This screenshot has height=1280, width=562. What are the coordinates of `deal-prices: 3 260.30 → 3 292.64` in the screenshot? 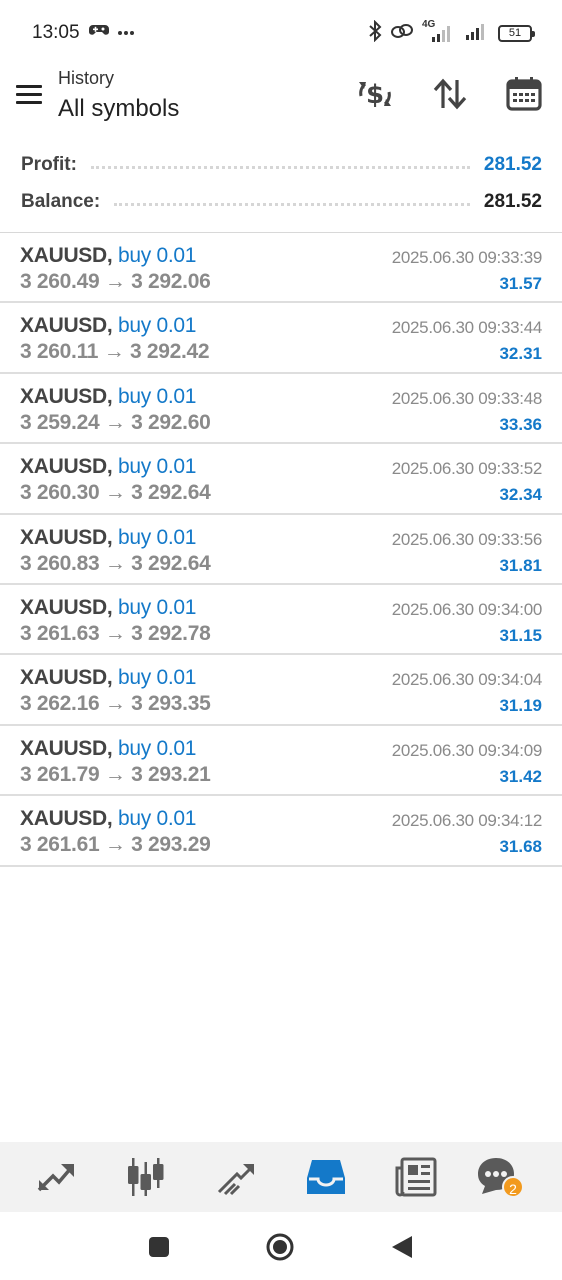 It's located at (115, 493).